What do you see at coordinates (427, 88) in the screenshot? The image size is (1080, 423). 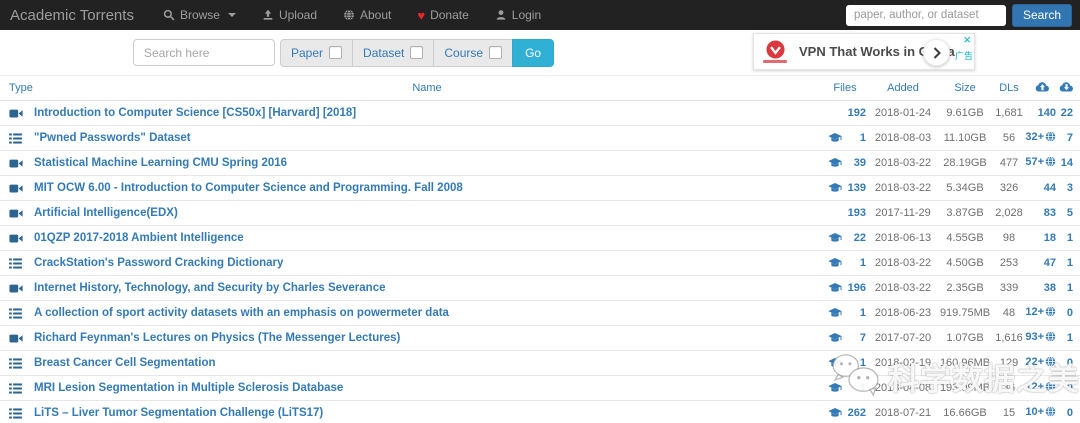 I see `header-name: Name` at bounding box center [427, 88].